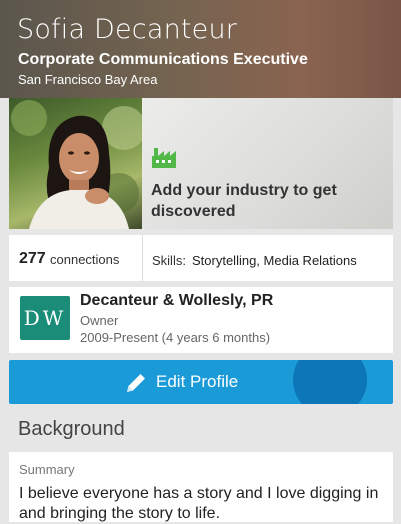 The width and height of the screenshot is (401, 524). Describe the element at coordinates (127, 29) in the screenshot. I see `profile-name: Sofia Decanteur` at that location.